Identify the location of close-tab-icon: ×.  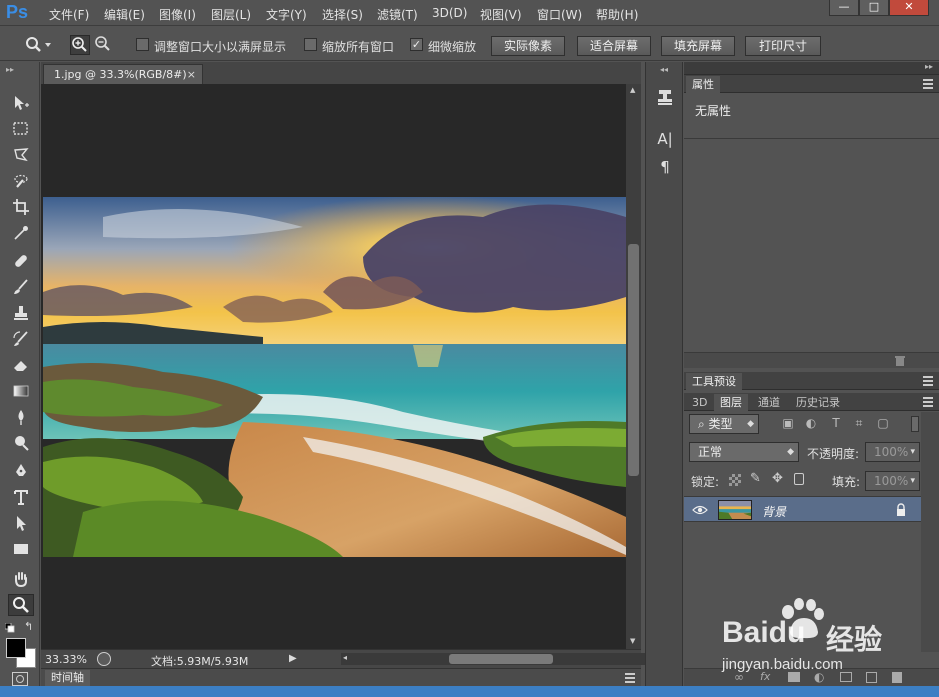
(191, 74).